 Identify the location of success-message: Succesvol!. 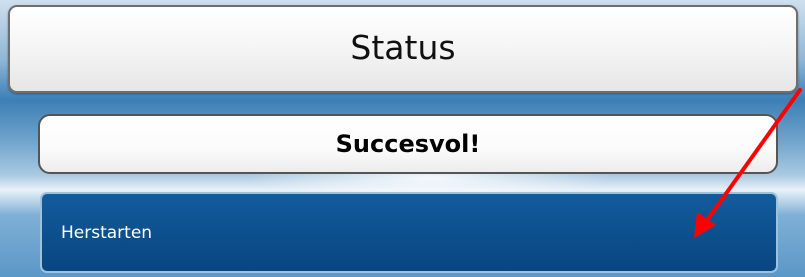
(408, 144).